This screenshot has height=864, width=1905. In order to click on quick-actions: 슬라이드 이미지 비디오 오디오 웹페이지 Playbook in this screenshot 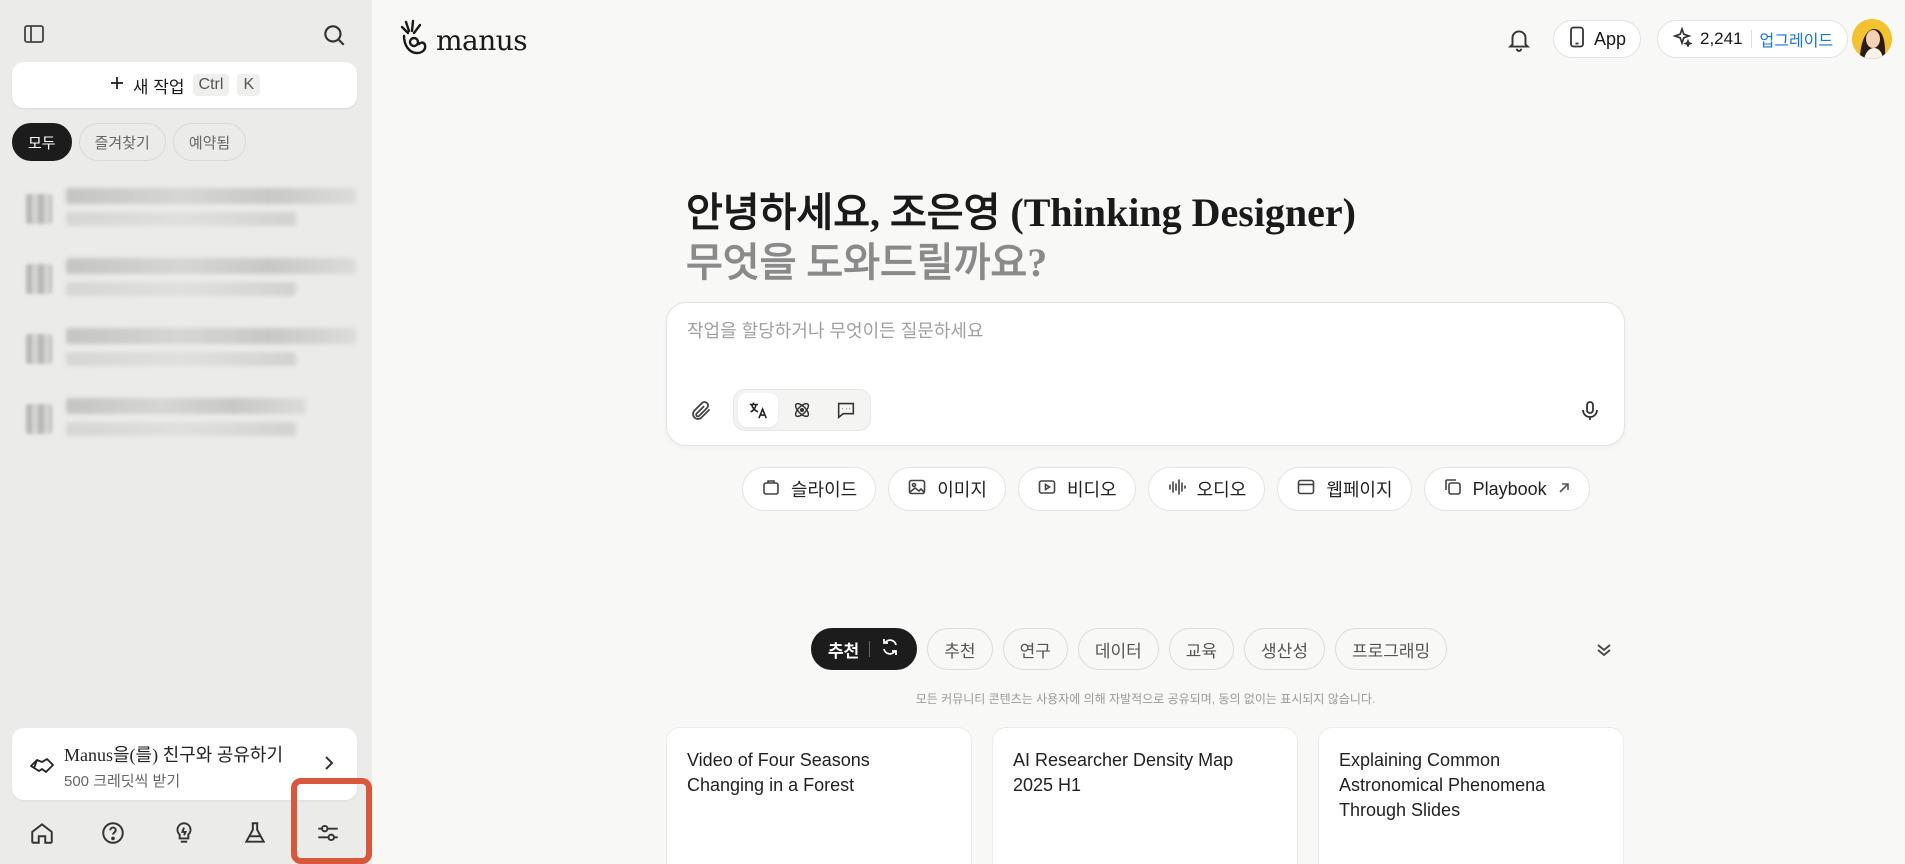, I will do `click(1166, 489)`.